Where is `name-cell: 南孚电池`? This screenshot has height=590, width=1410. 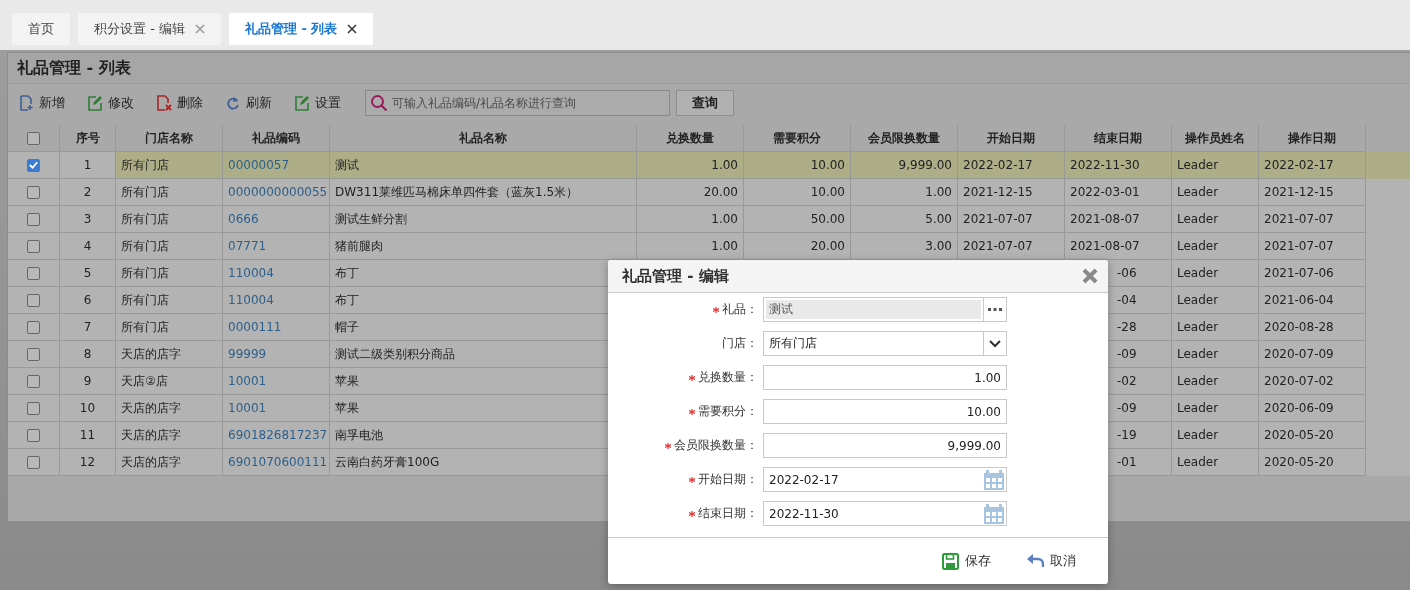
name-cell: 南孚电池 is located at coordinates (359, 435).